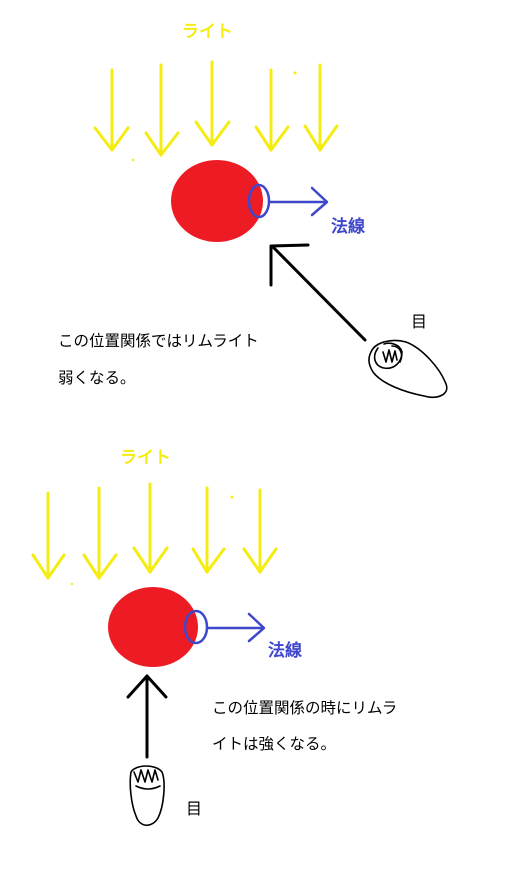  What do you see at coordinates (408, 369) in the screenshot?
I see `top-eye-icon` at bounding box center [408, 369].